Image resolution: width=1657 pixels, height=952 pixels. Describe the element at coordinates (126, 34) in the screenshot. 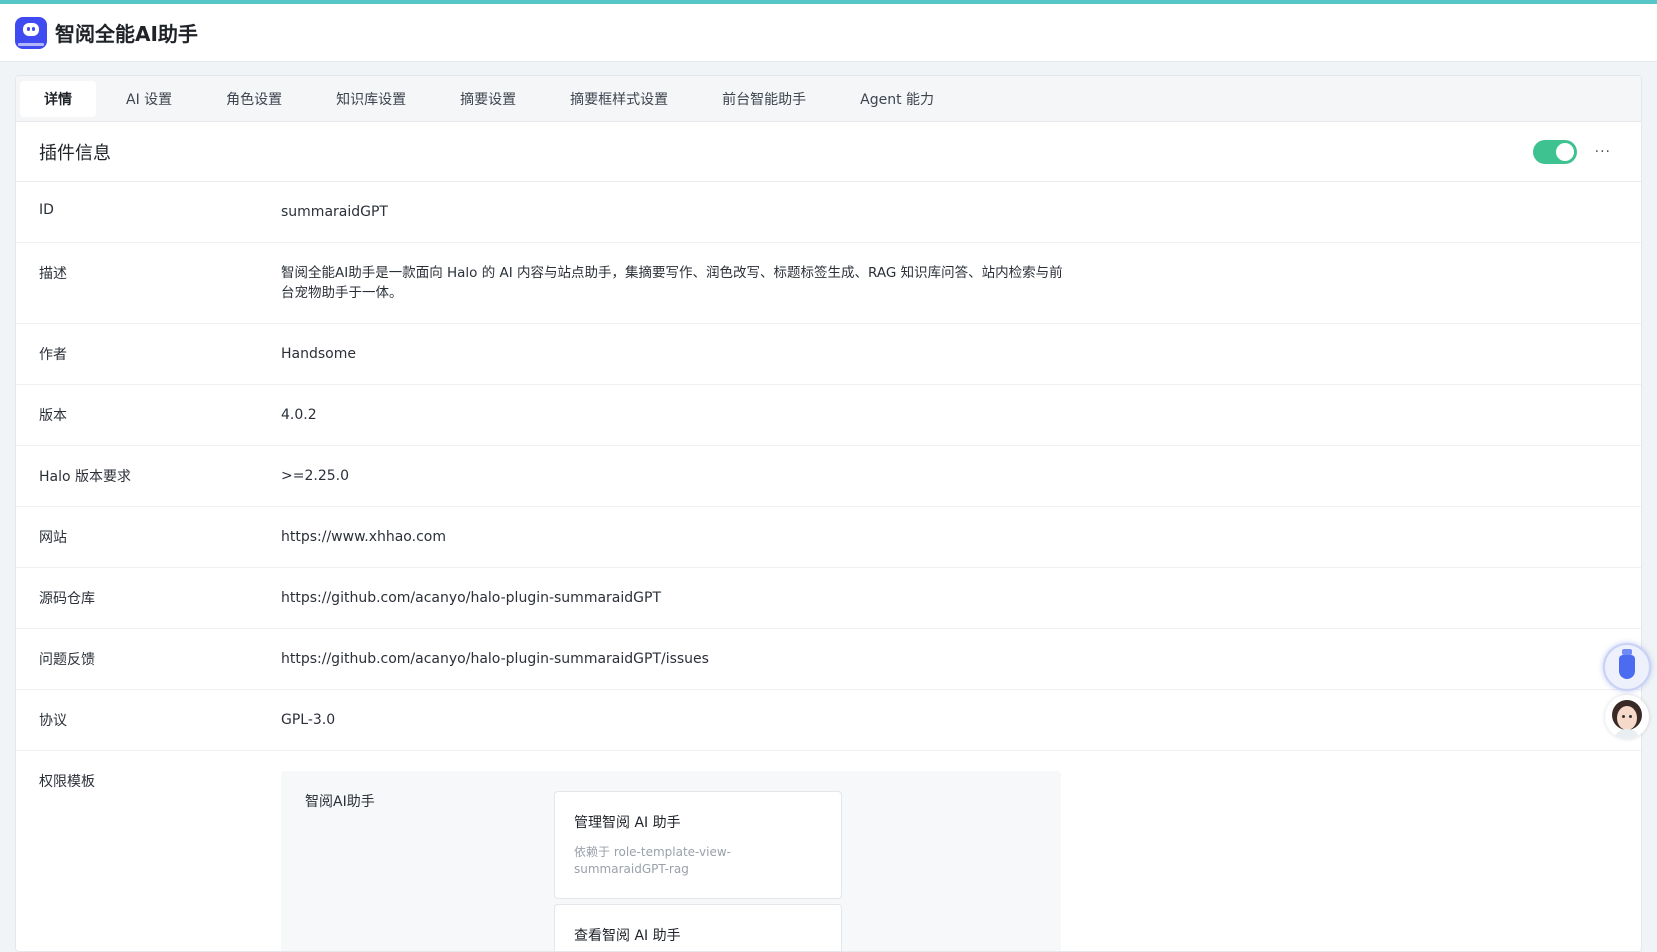

I see `app-title: 智阅全能AI助手` at that location.